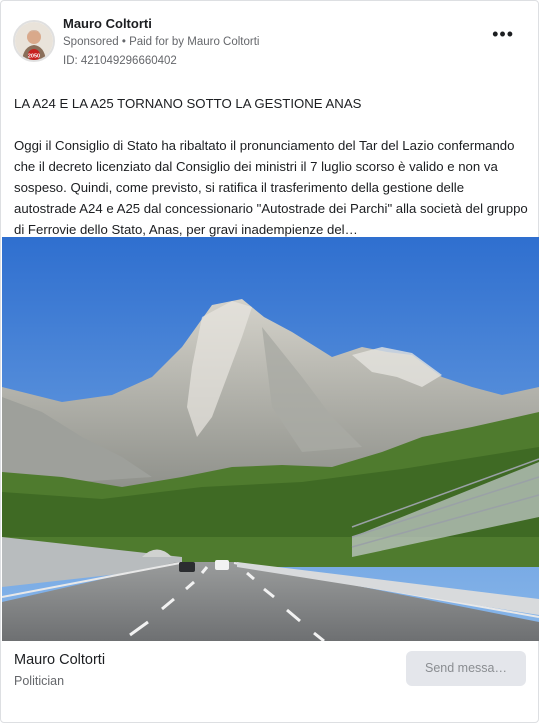 Image resolution: width=539 pixels, height=723 pixels. I want to click on sponsored-line: Sponsored • Paid for by Mauro Coltorti, so click(161, 42).